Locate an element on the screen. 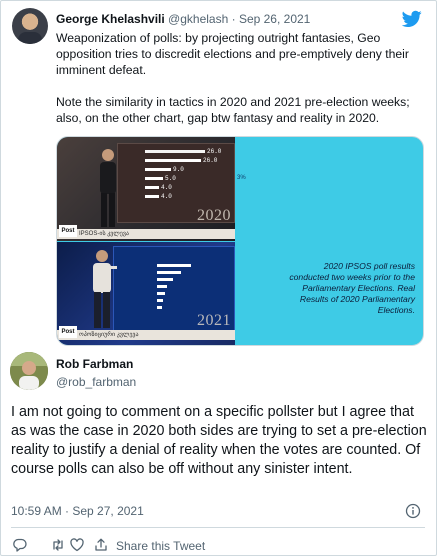 This screenshot has height=558, width=439. quoted-tweet-date: Sep 26, 2021 is located at coordinates (274, 19).